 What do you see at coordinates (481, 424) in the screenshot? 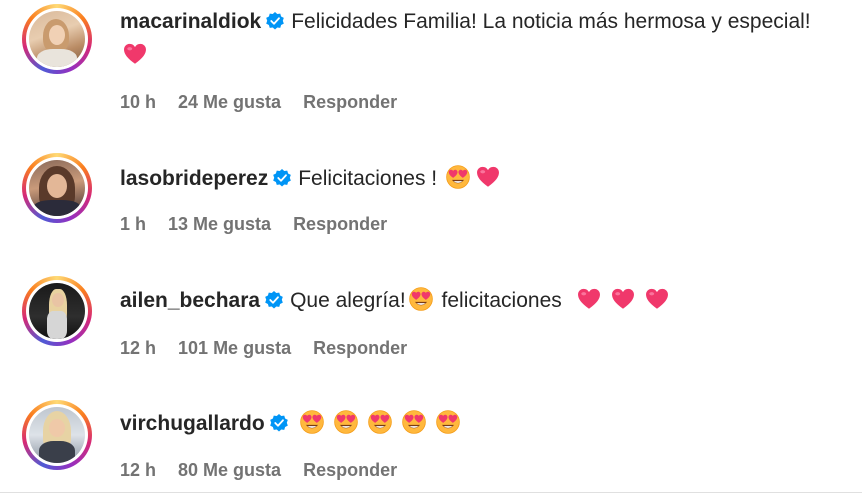
I see `comment-body: virchugallardo` at bounding box center [481, 424].